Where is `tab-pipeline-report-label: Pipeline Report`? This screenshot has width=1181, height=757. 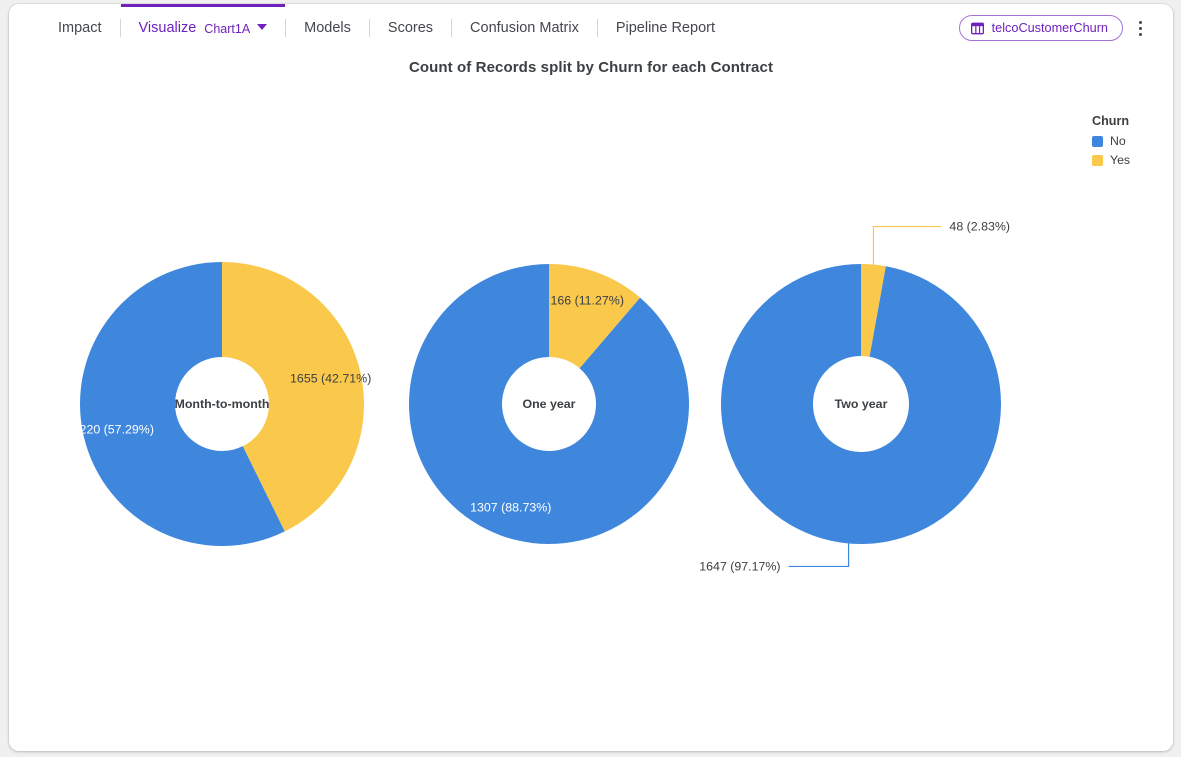 tab-pipeline-report-label: Pipeline Report is located at coordinates (665, 28).